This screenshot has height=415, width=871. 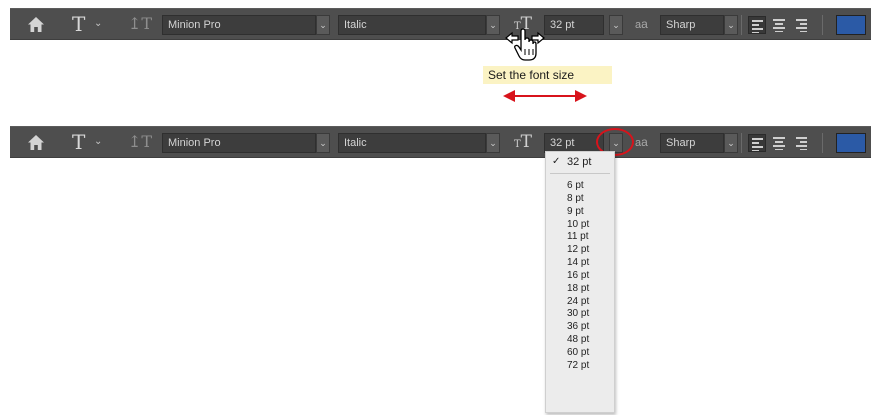 I want to click on menu-item: 16 pt, so click(x=580, y=276).